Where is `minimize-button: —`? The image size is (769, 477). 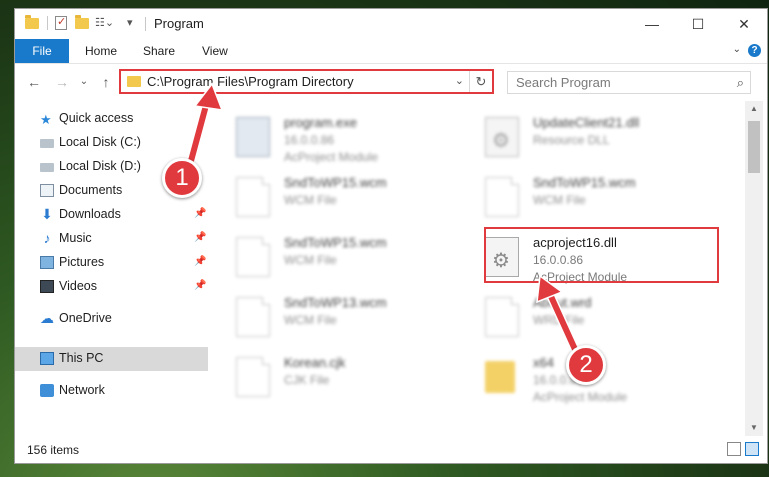 minimize-button: — is located at coordinates (652, 24).